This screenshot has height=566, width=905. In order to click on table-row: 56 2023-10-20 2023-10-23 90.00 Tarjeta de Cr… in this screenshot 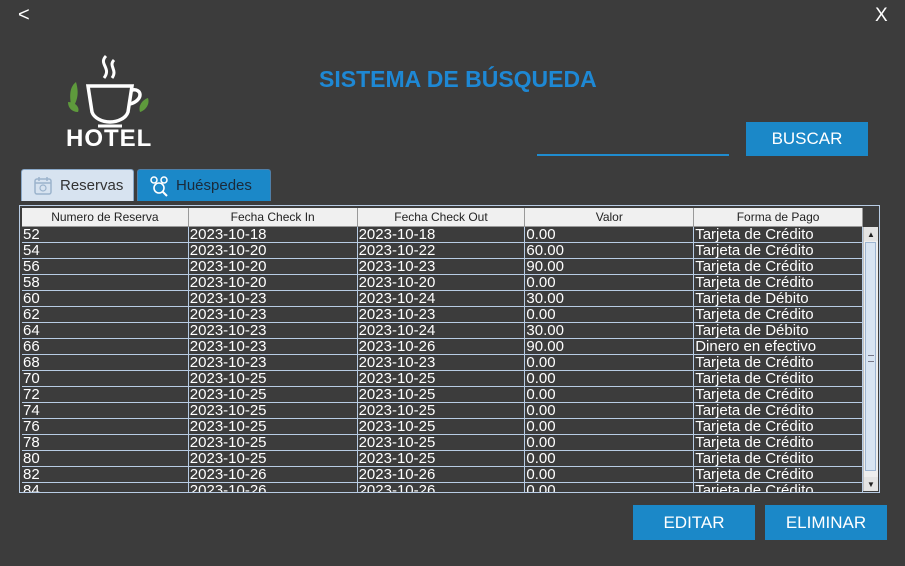, I will do `click(442, 267)`.